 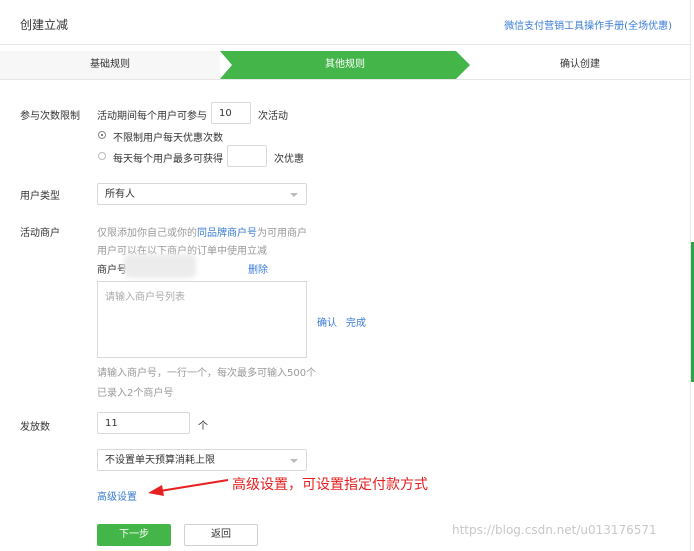 What do you see at coordinates (345, 44) in the screenshot?
I see `header-divider` at bounding box center [345, 44].